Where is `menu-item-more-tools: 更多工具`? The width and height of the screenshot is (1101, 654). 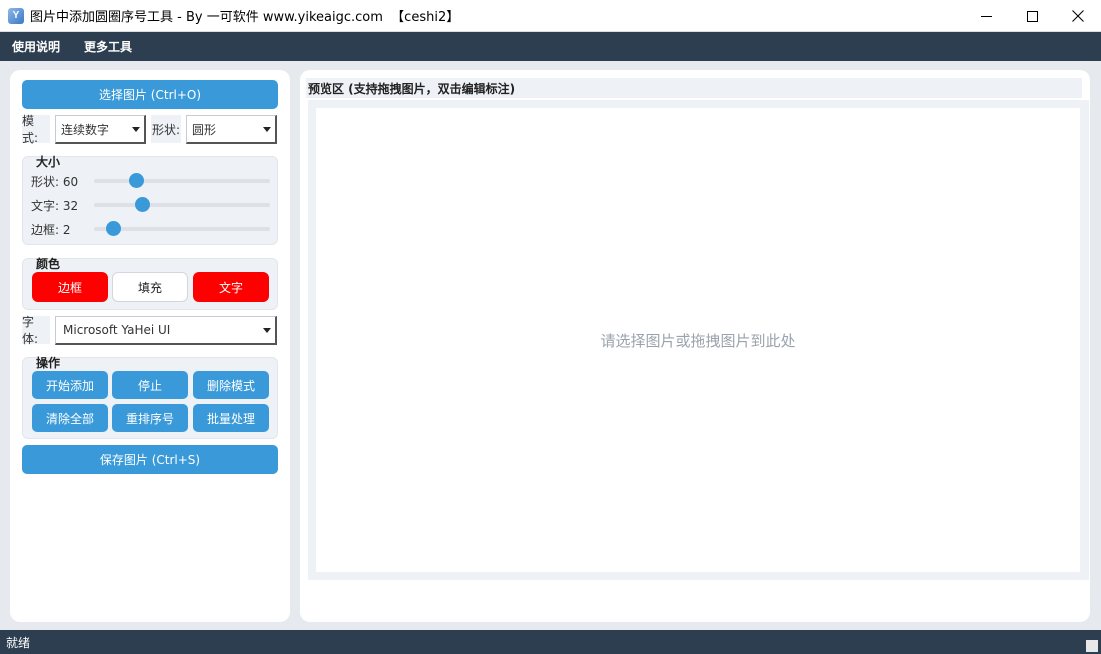 menu-item-more-tools: 更多工具 is located at coordinates (108, 46).